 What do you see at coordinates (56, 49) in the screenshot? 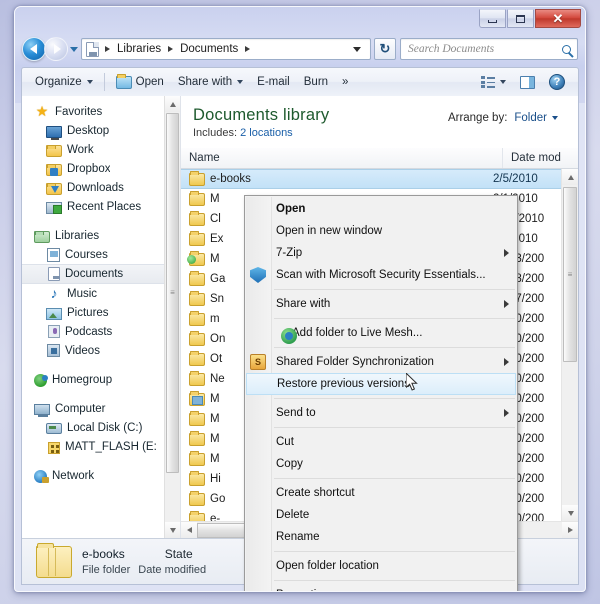
I see `forward-button` at bounding box center [56, 49].